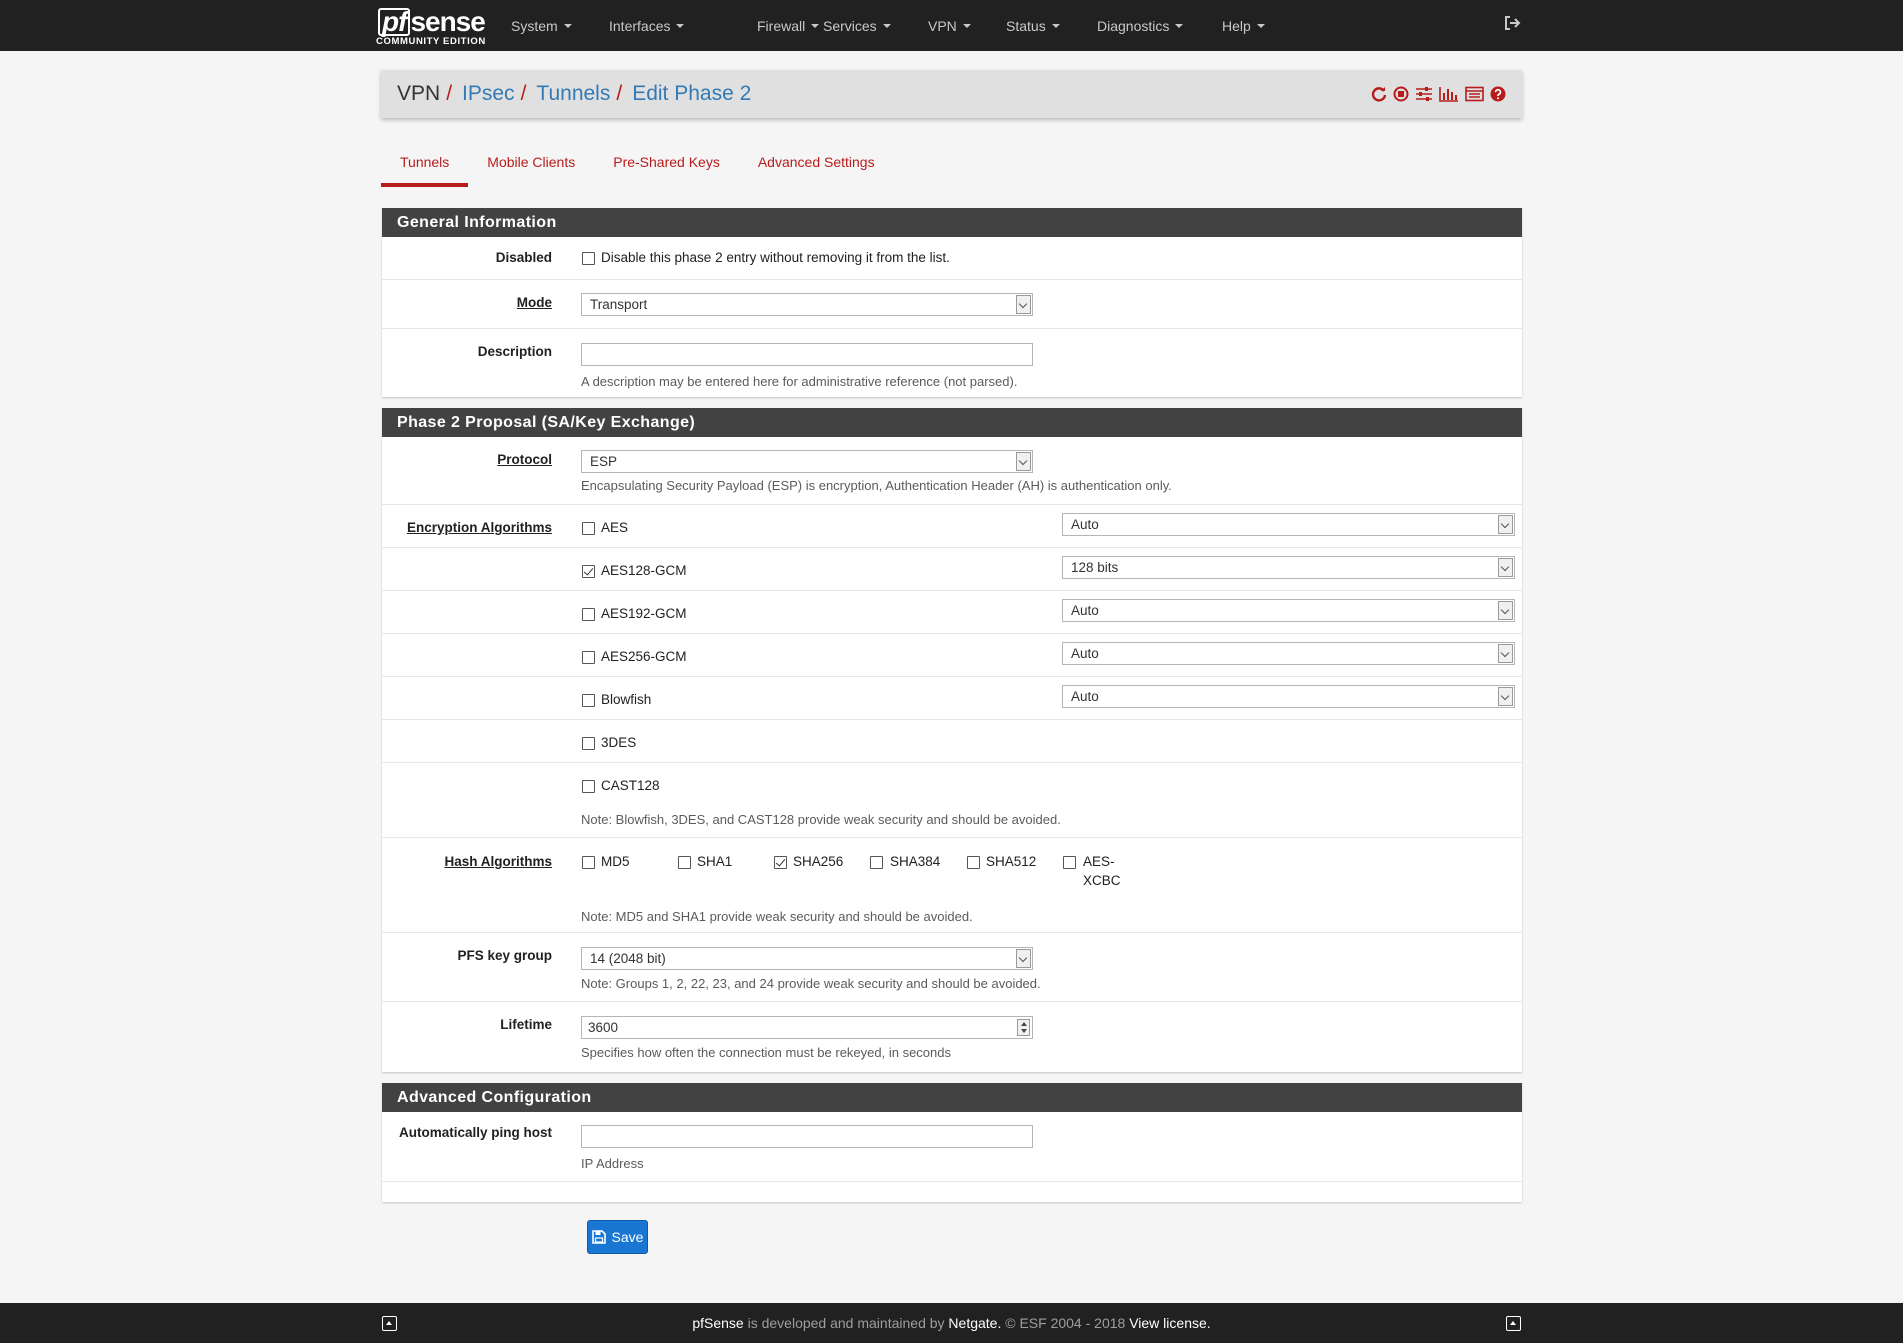  I want to click on aes-xcbc-checkbox, so click(1069, 862).